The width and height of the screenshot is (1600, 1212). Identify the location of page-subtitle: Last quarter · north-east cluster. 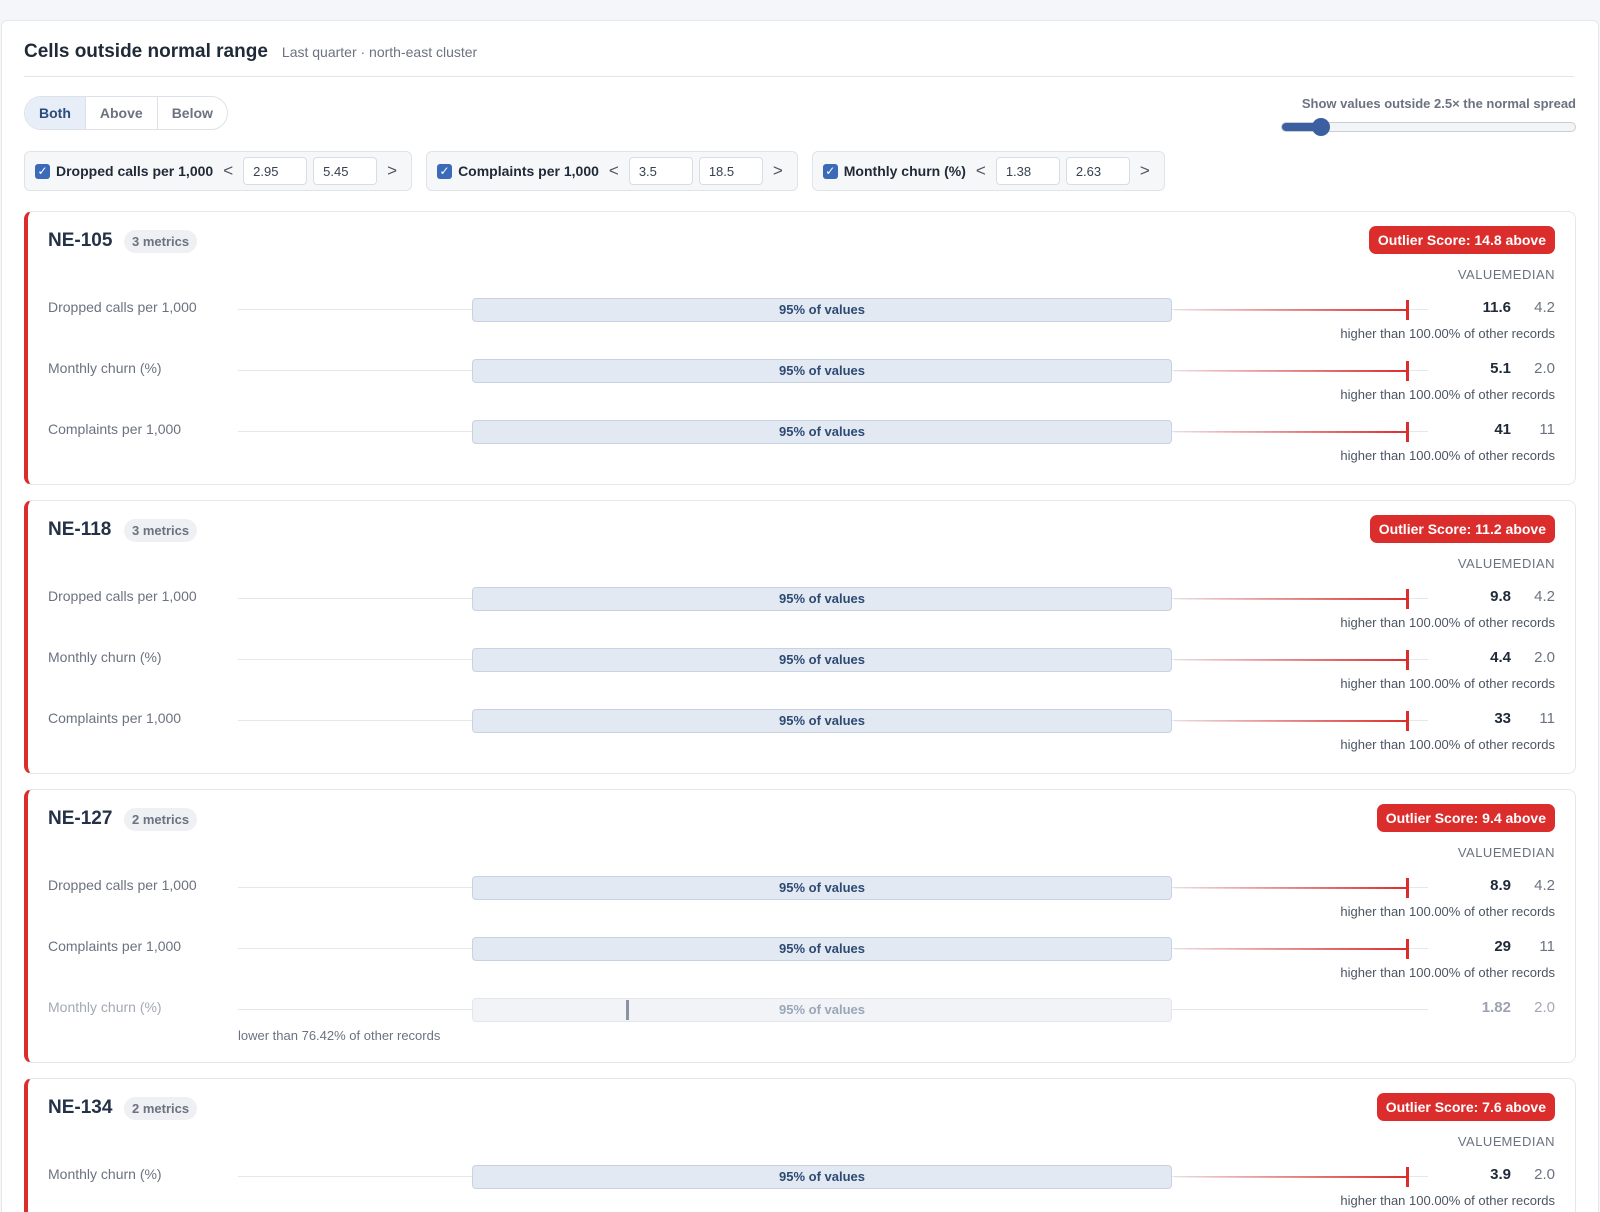
(379, 52).